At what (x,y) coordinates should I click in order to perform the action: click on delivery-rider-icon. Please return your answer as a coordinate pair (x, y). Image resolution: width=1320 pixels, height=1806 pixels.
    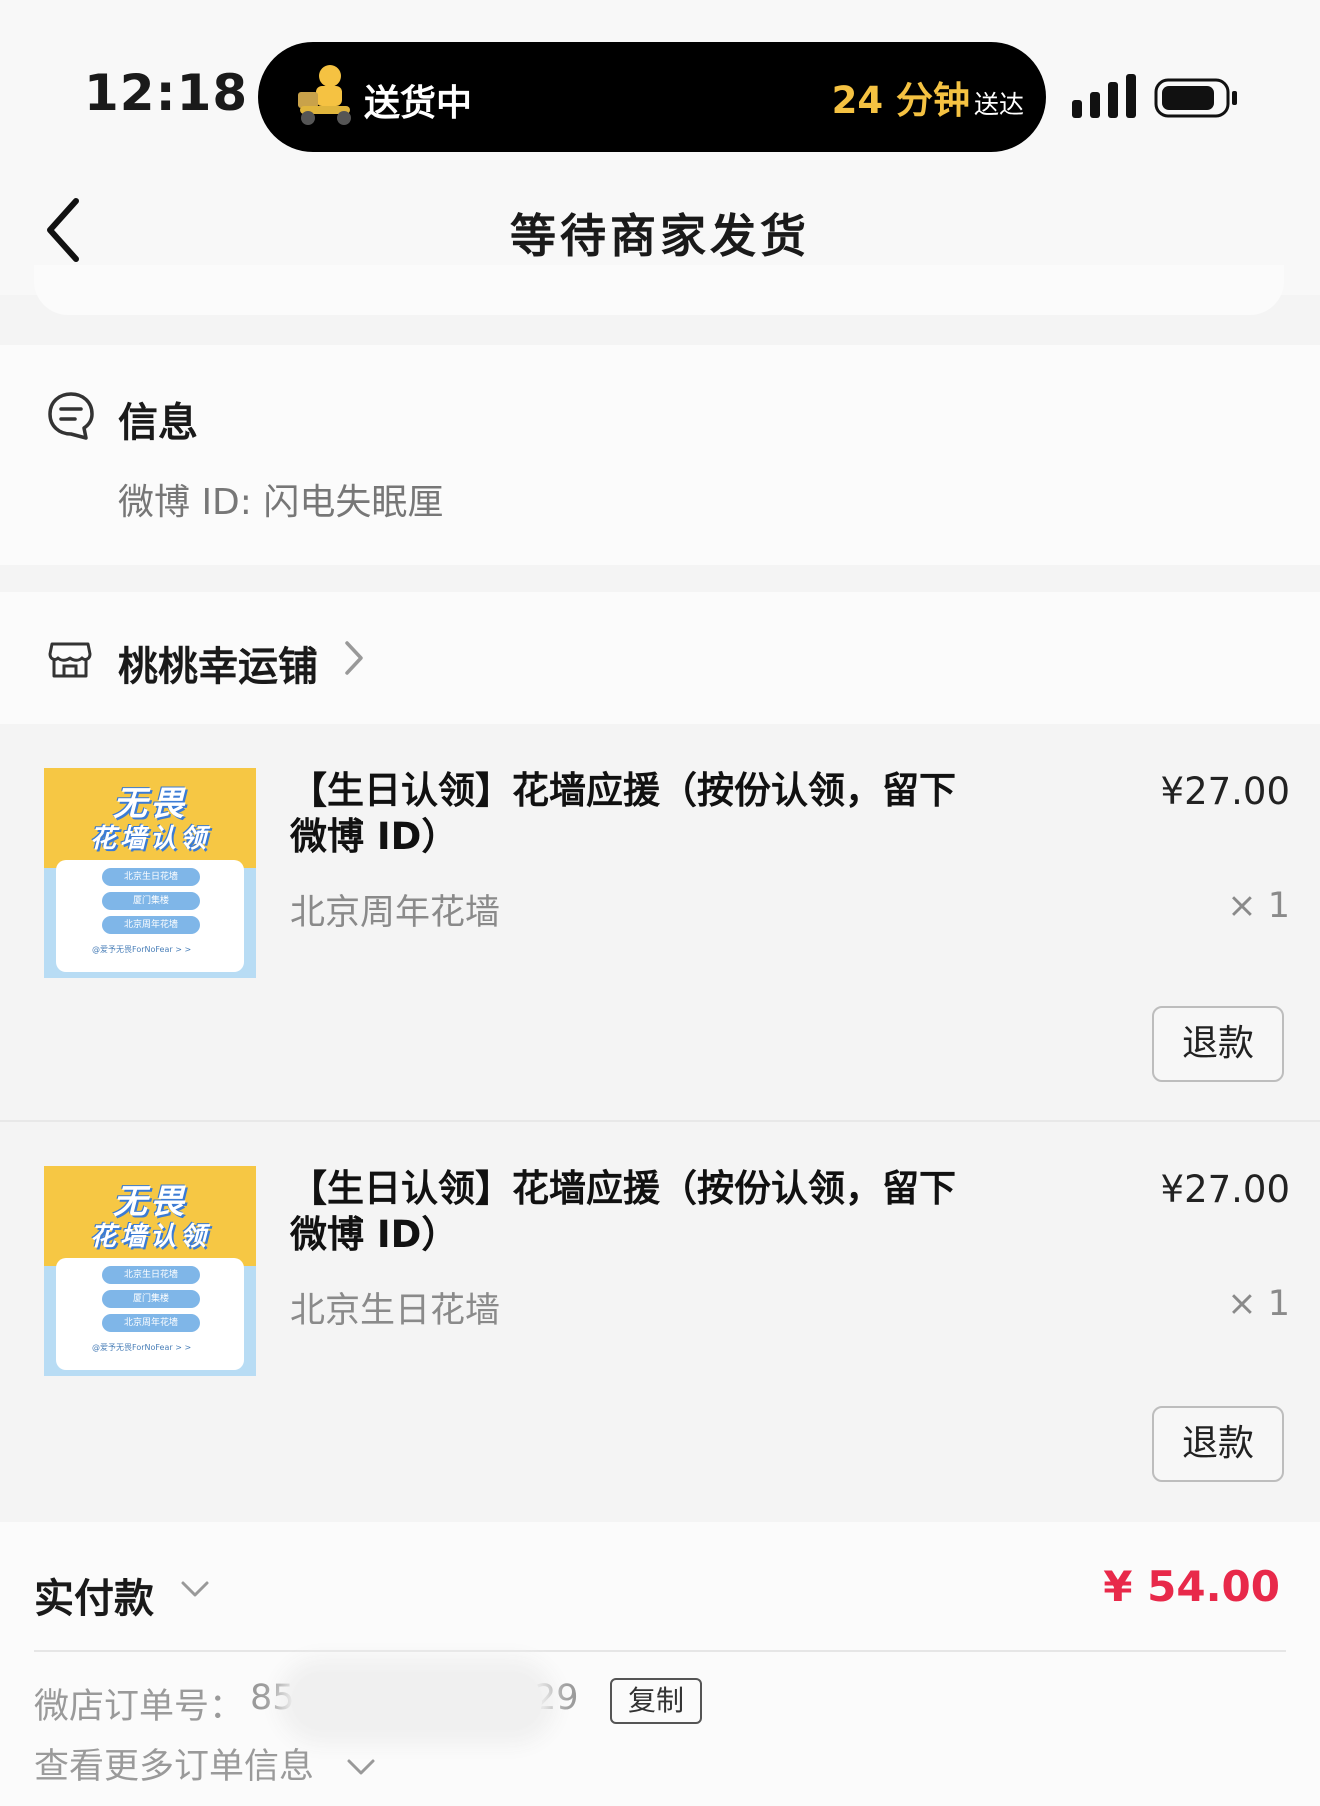
    Looking at the image, I should click on (324, 95).